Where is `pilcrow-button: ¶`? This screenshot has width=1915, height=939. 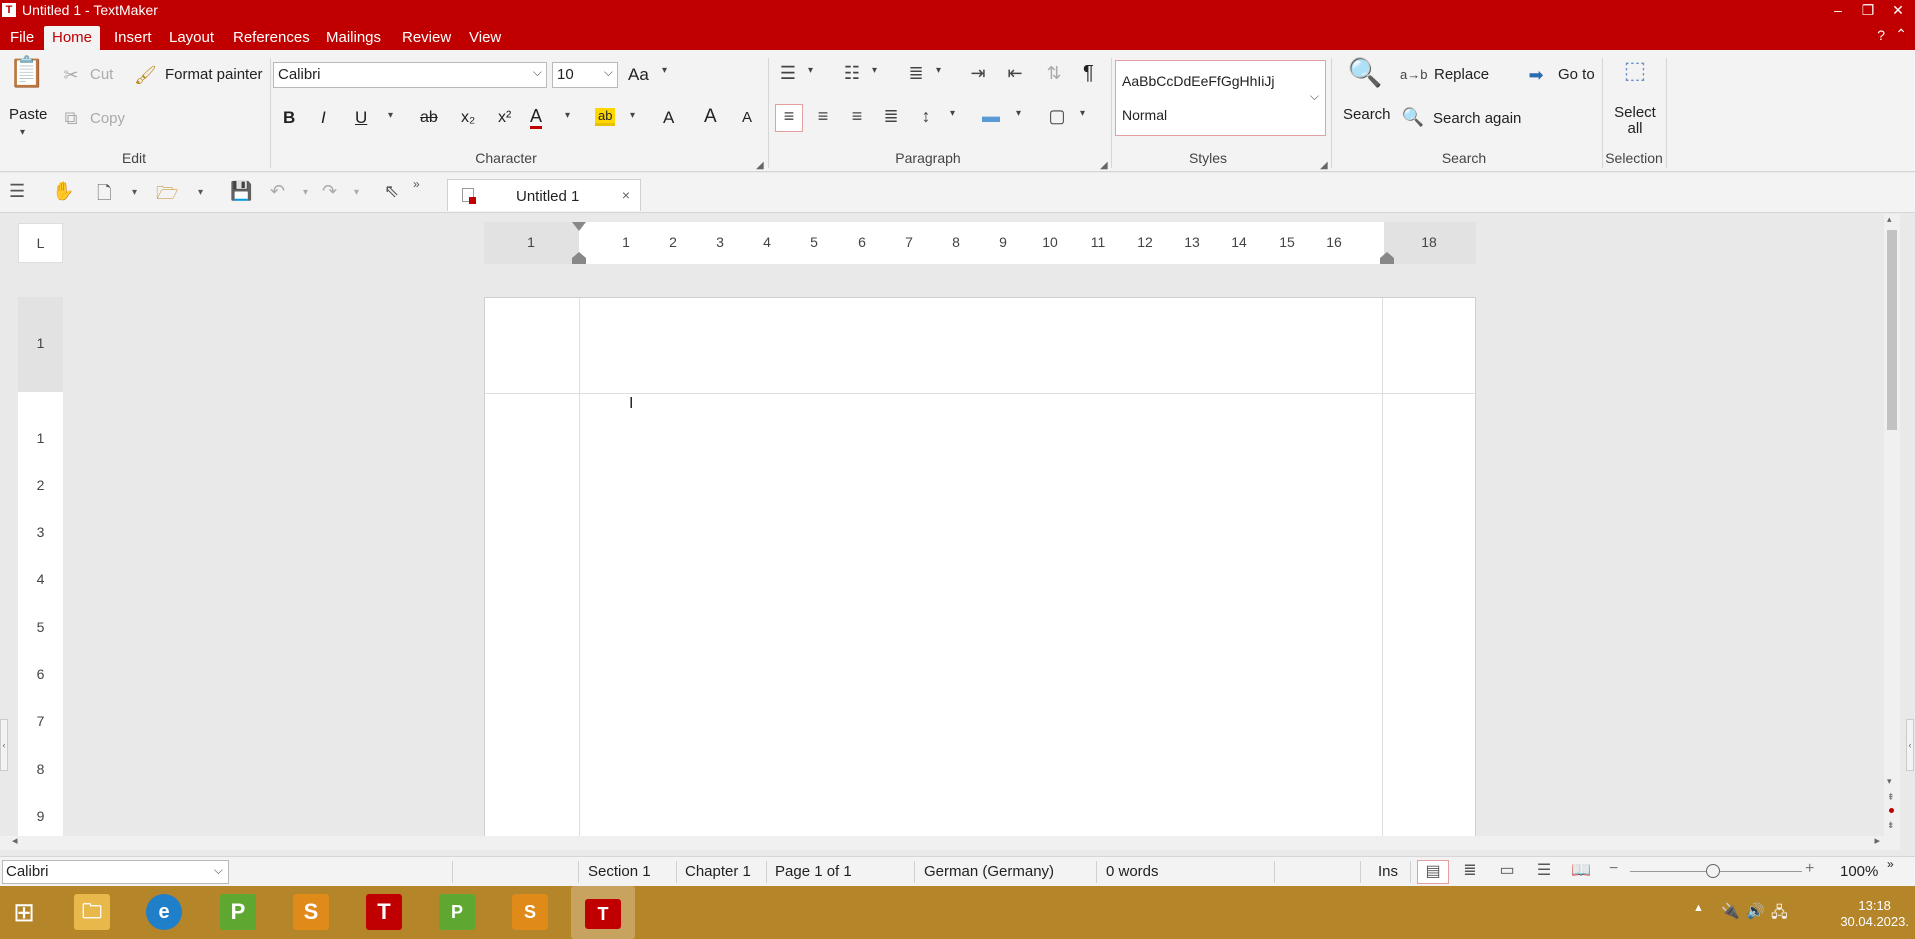
pilcrow-button: ¶ is located at coordinates (1088, 73).